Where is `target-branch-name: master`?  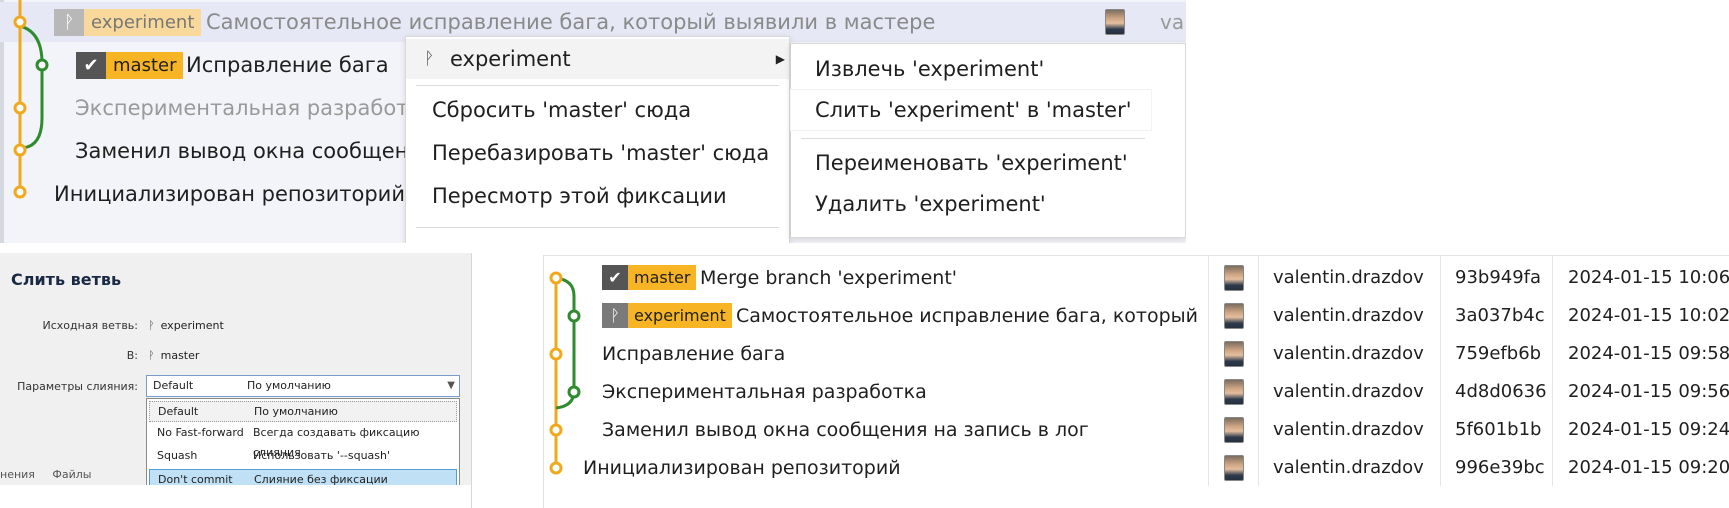
target-branch-name: master is located at coordinates (180, 355).